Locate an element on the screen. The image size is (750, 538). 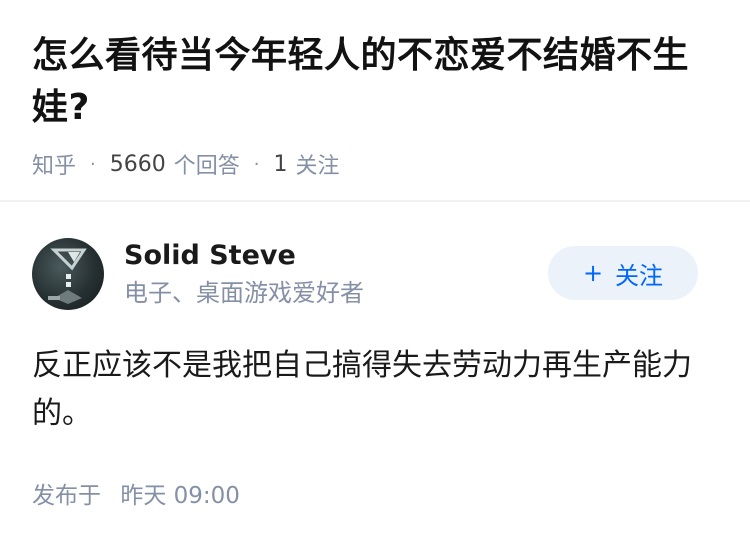
follow-count: 1 is located at coordinates (280, 164).